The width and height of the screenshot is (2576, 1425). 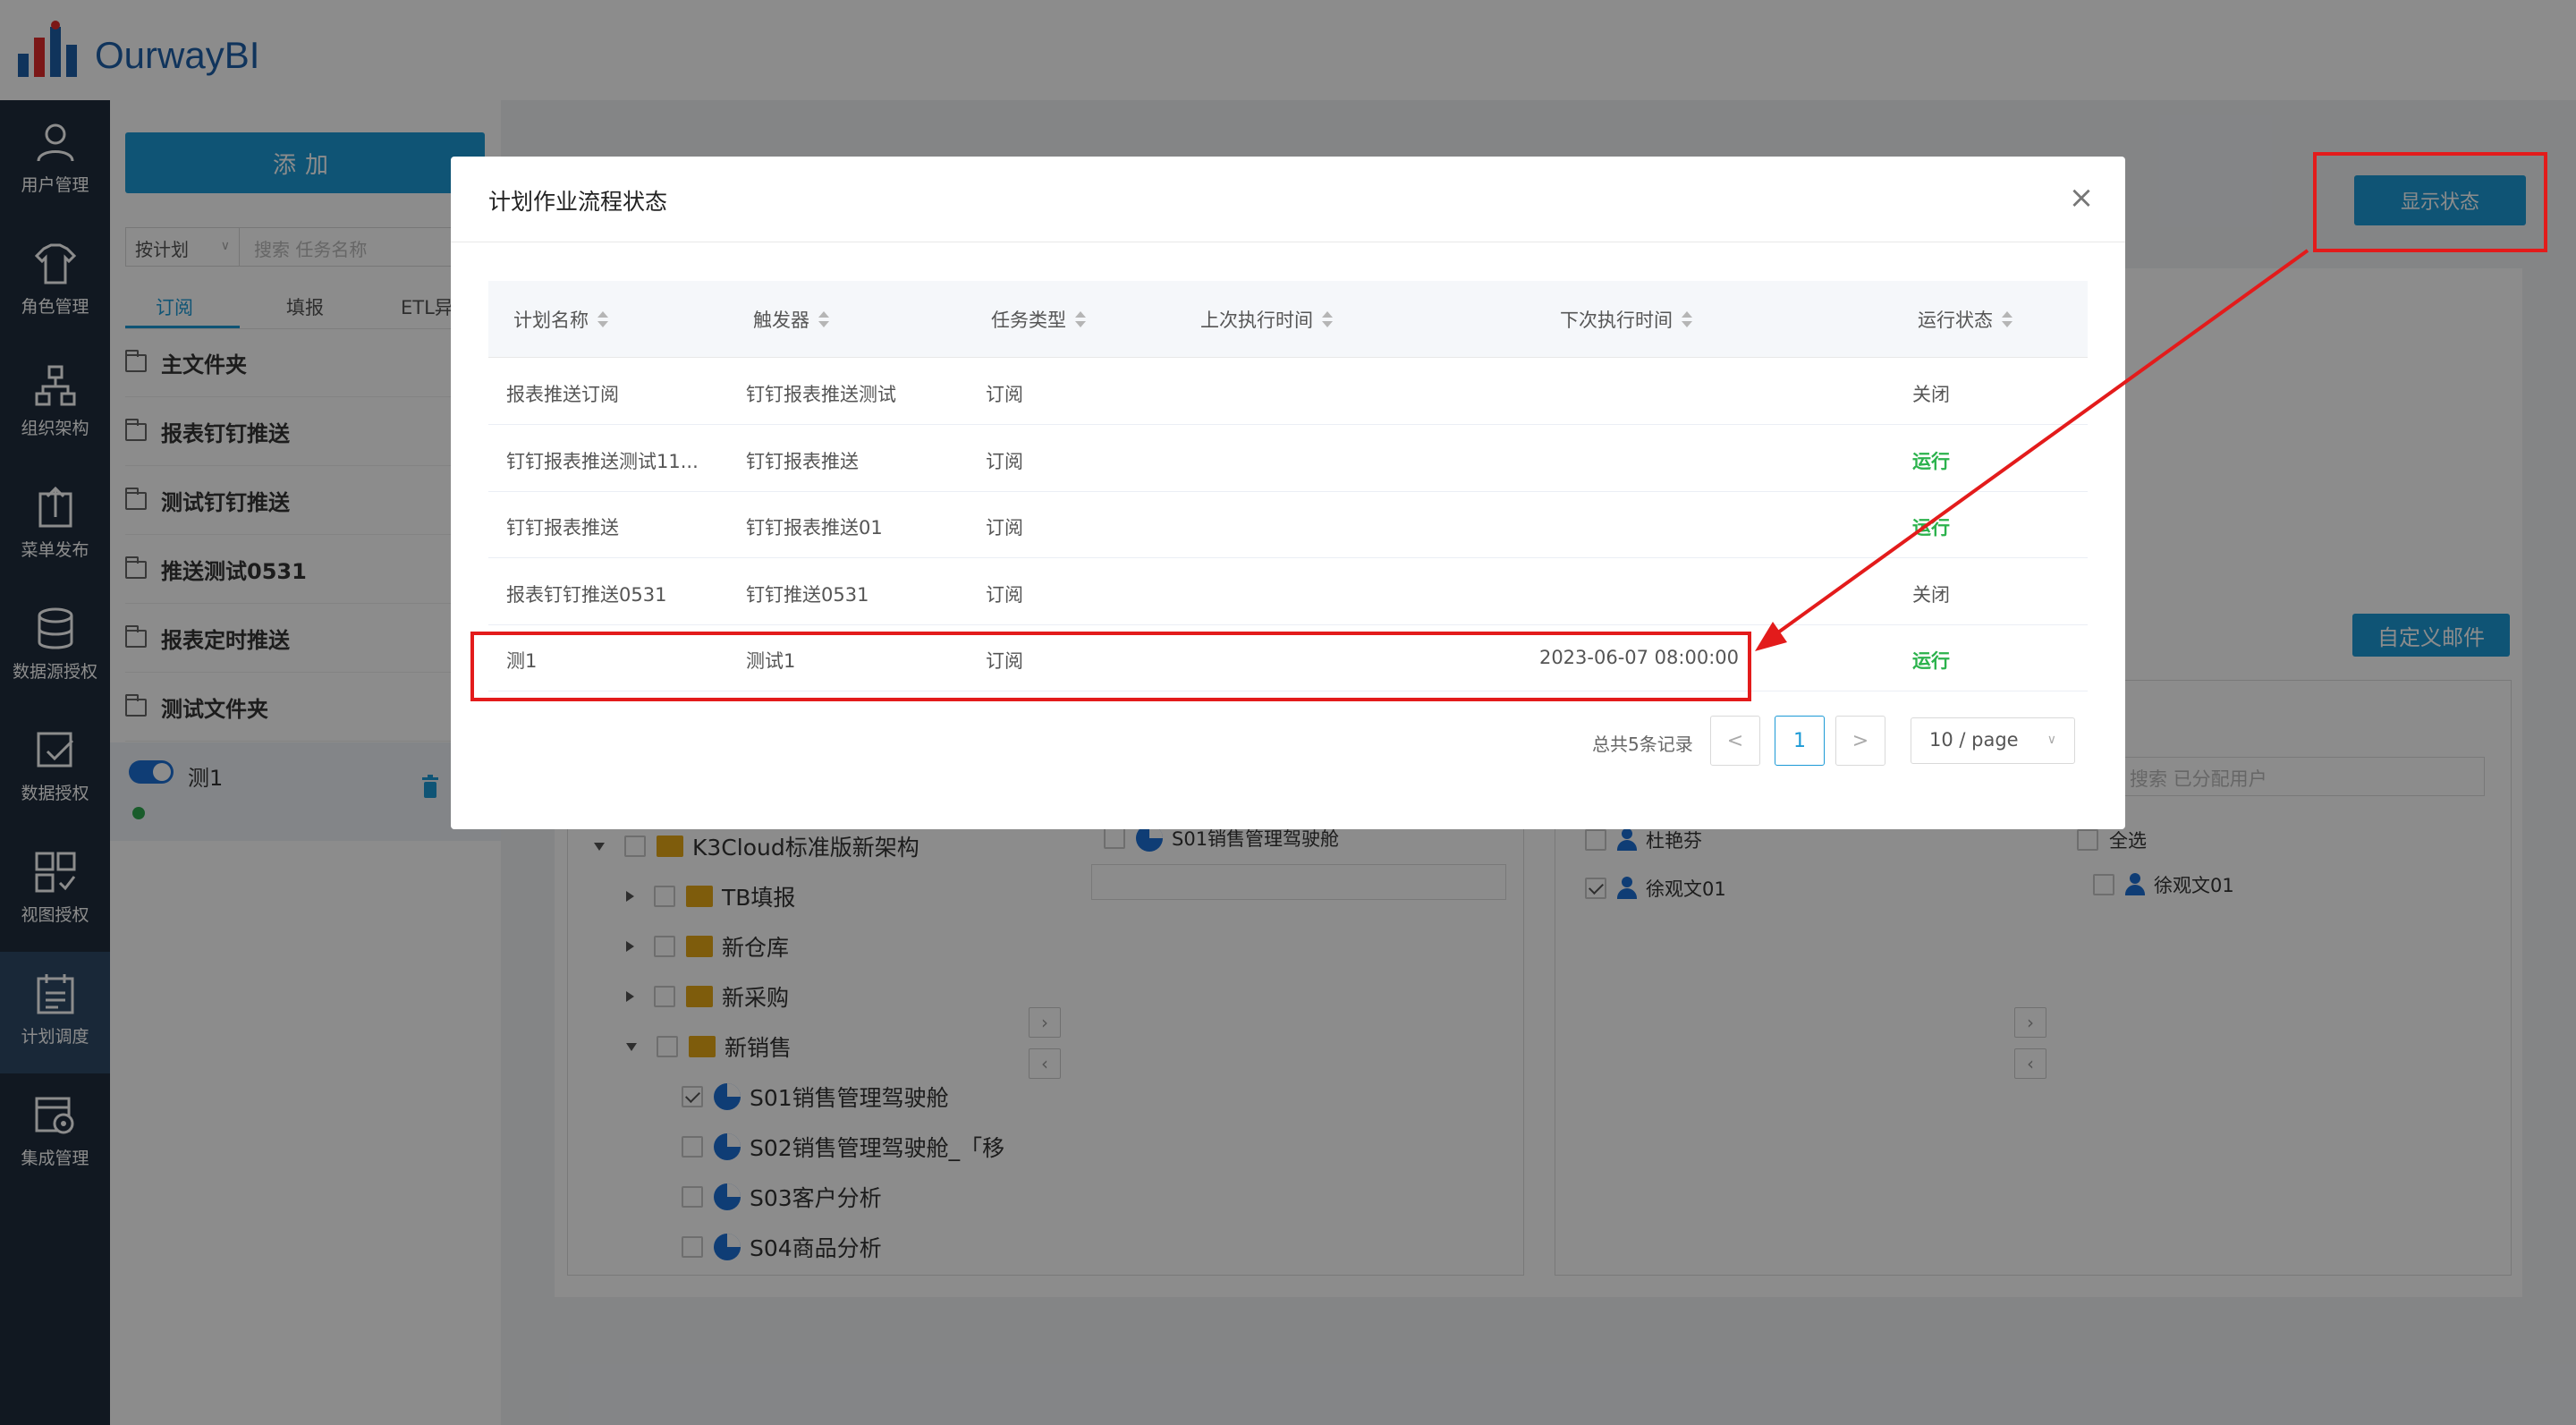 I want to click on next-page-button: >, so click(x=1860, y=741).